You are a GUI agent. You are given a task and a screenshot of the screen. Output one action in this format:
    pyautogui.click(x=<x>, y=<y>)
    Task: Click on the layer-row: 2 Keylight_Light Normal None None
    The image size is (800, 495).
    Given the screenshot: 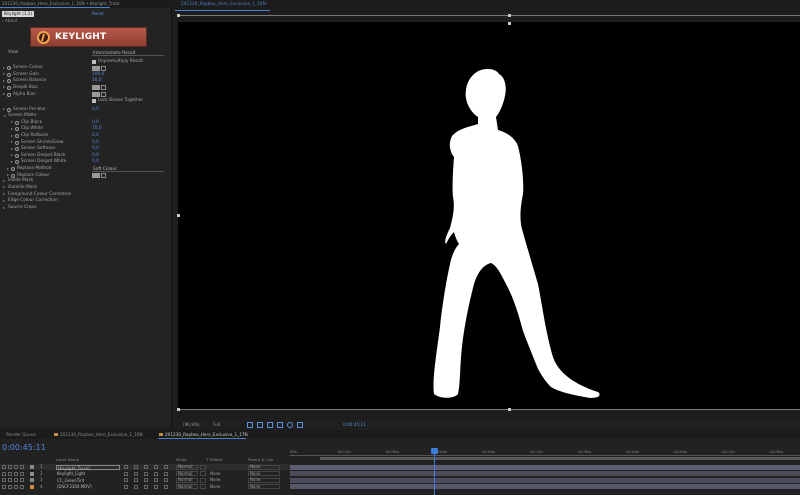 What is the action you would take?
    pyautogui.click(x=145, y=474)
    